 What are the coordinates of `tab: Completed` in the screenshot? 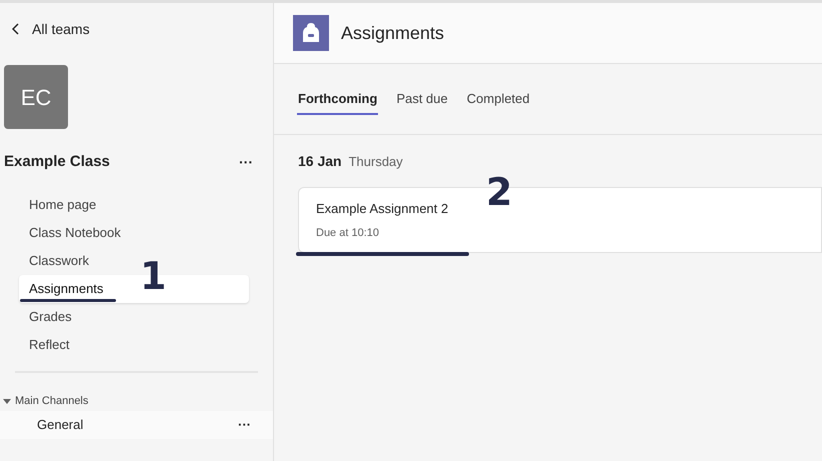 It's located at (498, 101).